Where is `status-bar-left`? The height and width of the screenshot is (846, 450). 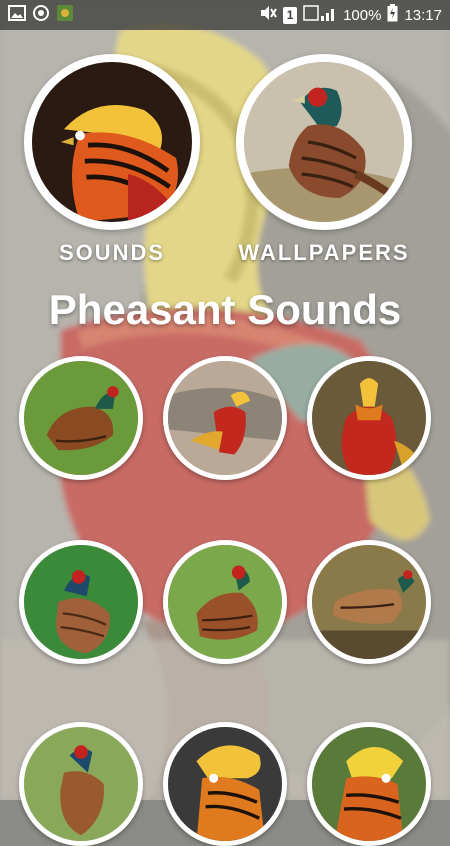
status-bar-left is located at coordinates (41, 15).